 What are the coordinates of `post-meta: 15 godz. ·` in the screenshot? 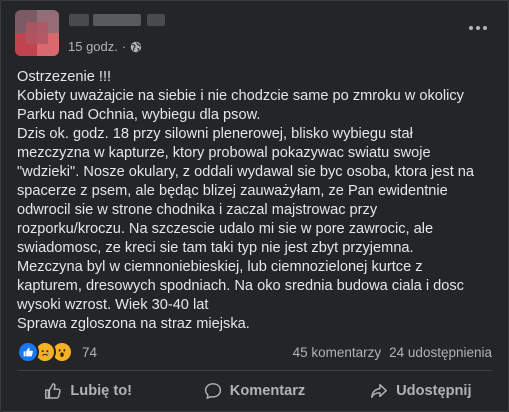 It's located at (105, 46).